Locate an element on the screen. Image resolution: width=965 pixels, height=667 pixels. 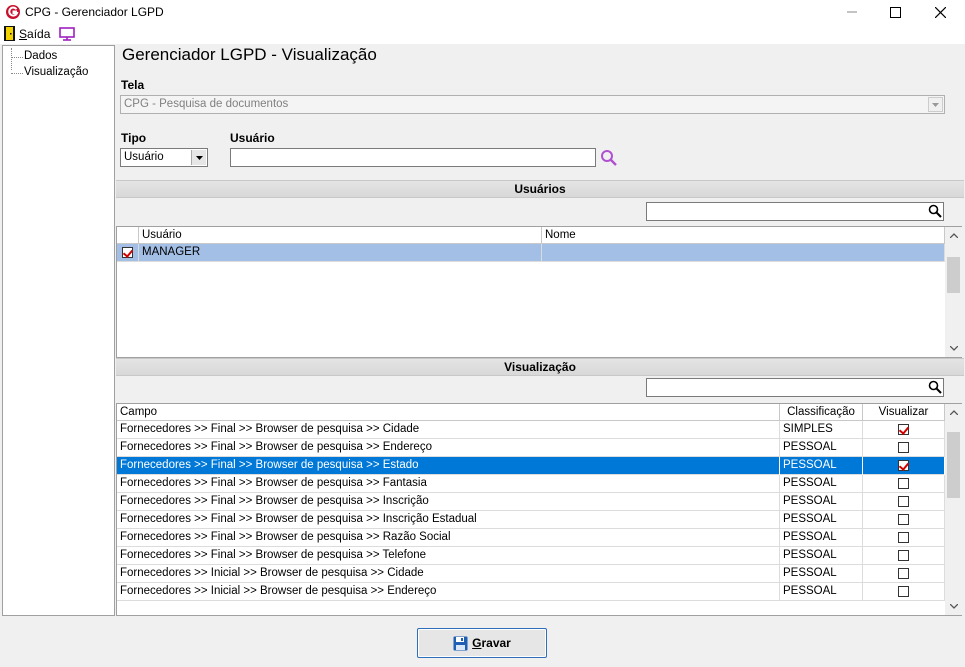
usuarios-filter-input is located at coordinates (795, 211).